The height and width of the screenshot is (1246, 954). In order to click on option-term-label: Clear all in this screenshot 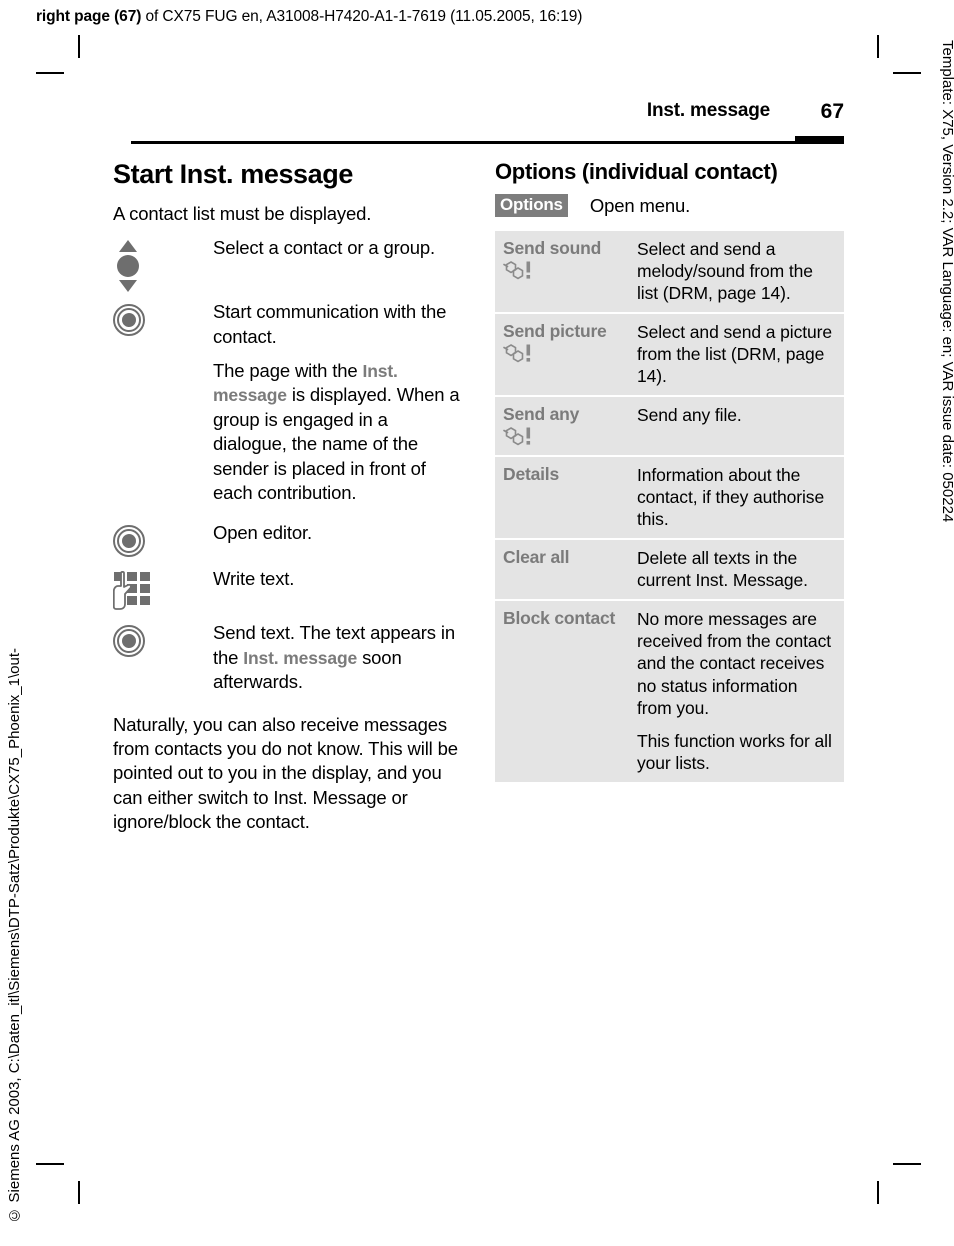, I will do `click(536, 557)`.